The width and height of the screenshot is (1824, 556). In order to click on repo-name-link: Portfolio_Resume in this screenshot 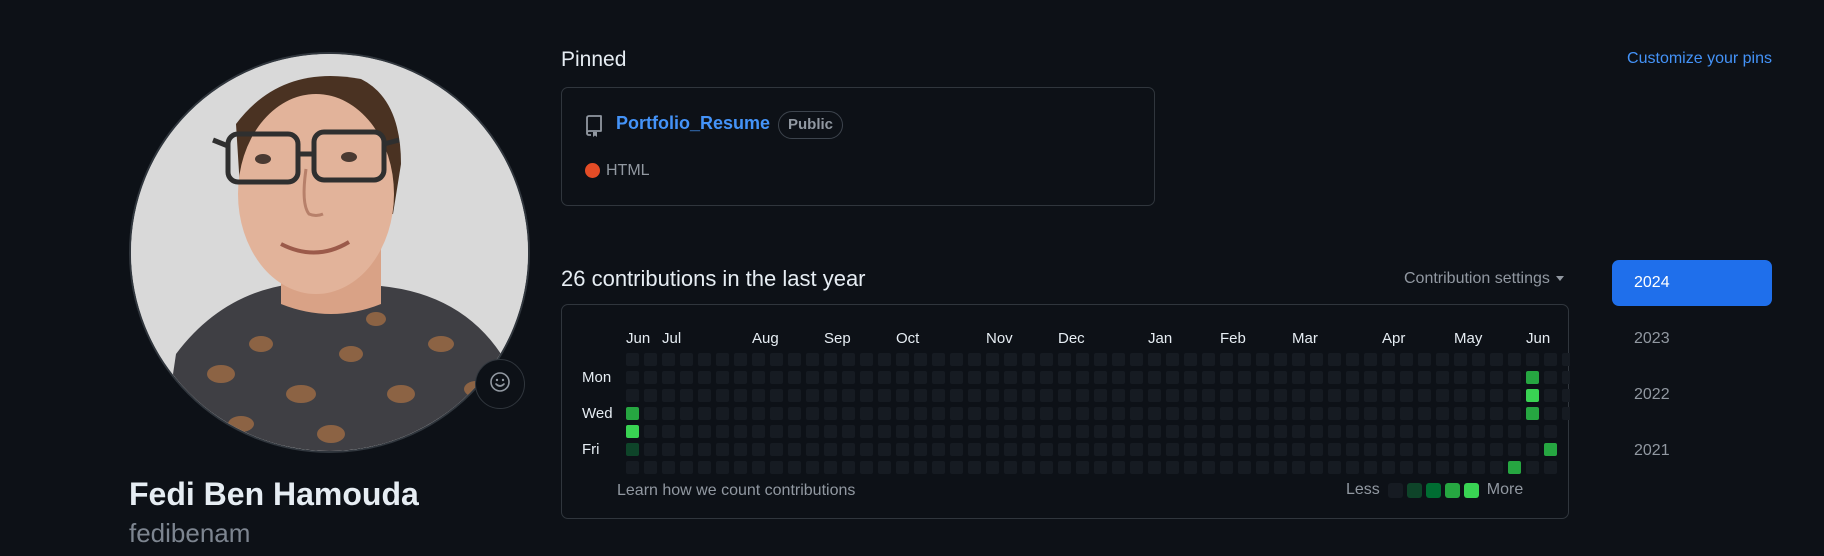, I will do `click(693, 123)`.